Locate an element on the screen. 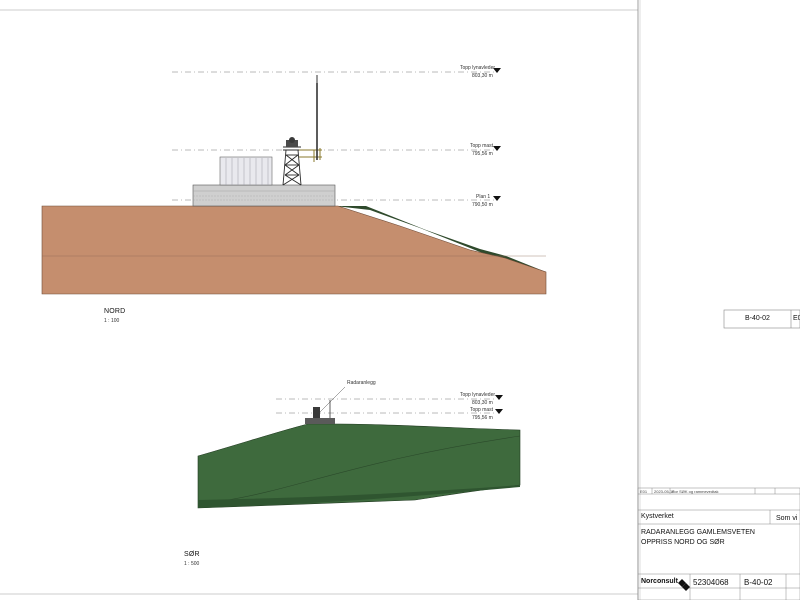 The width and height of the screenshot is (800, 605). sor-view-scale: 1 : 500 is located at coordinates (192, 564).